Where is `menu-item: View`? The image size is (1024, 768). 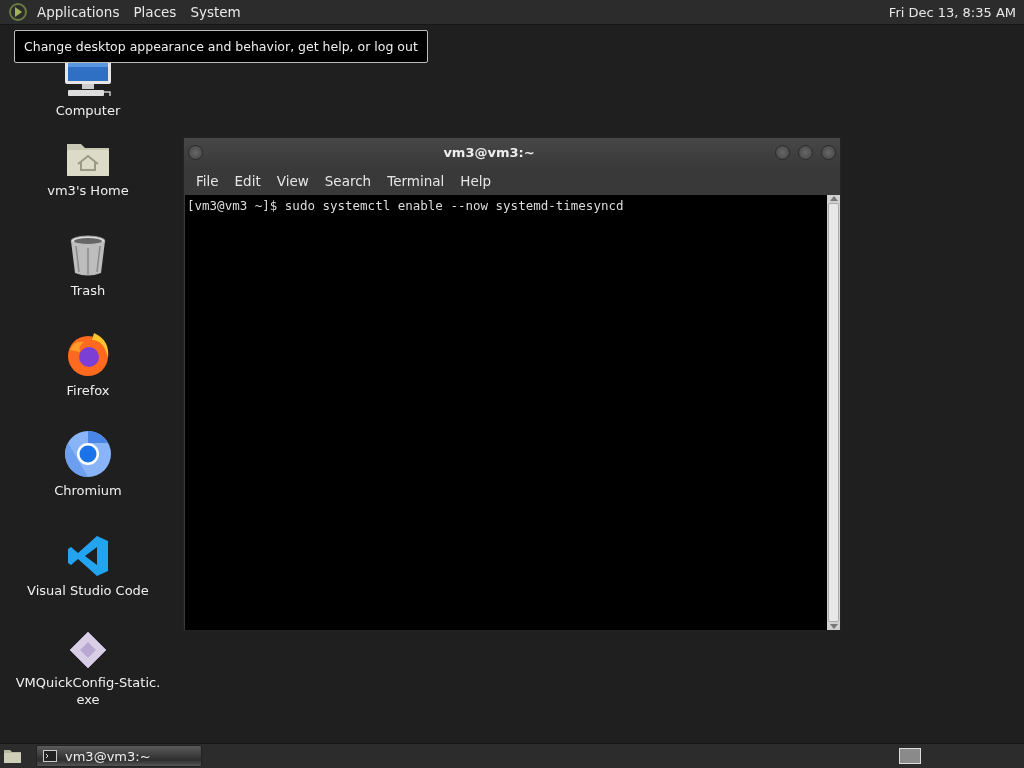
menu-item: View is located at coordinates (292, 181).